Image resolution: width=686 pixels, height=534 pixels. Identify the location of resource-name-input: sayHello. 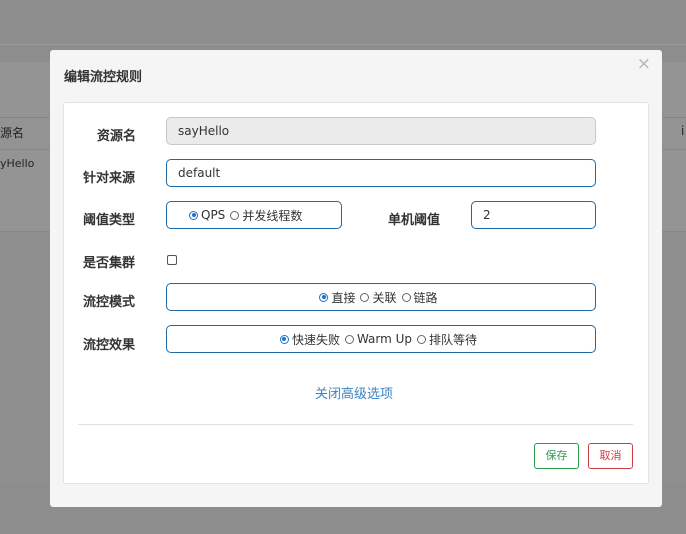
(381, 131).